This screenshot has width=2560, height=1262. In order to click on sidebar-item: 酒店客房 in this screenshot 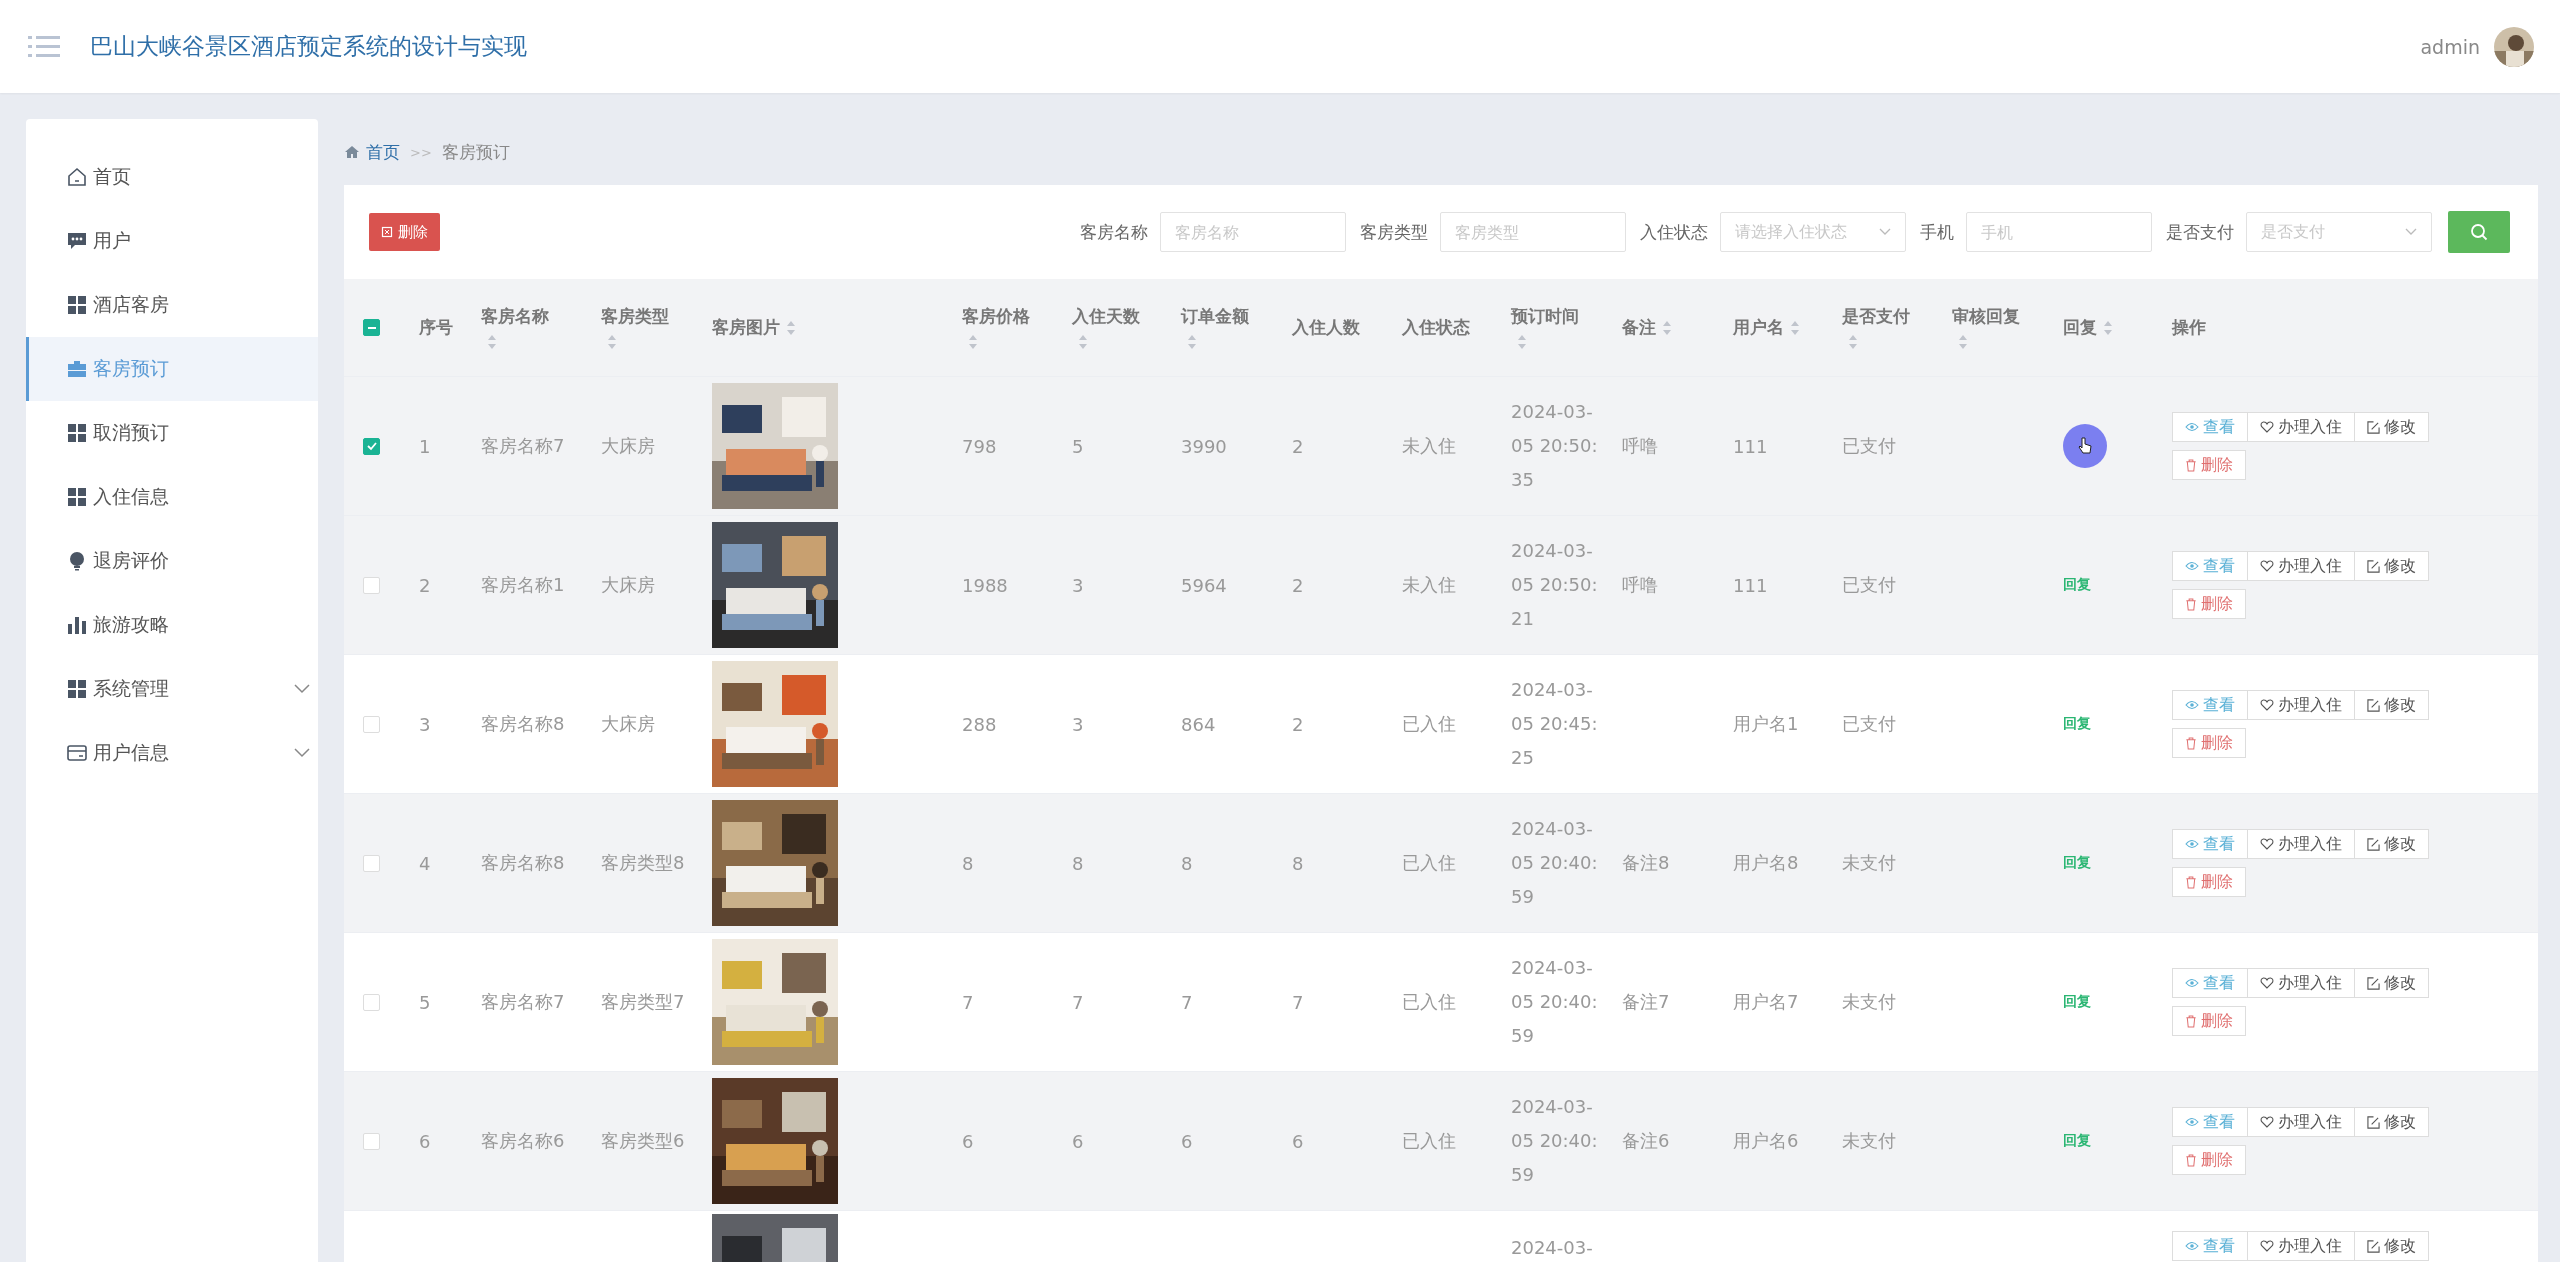, I will do `click(172, 305)`.